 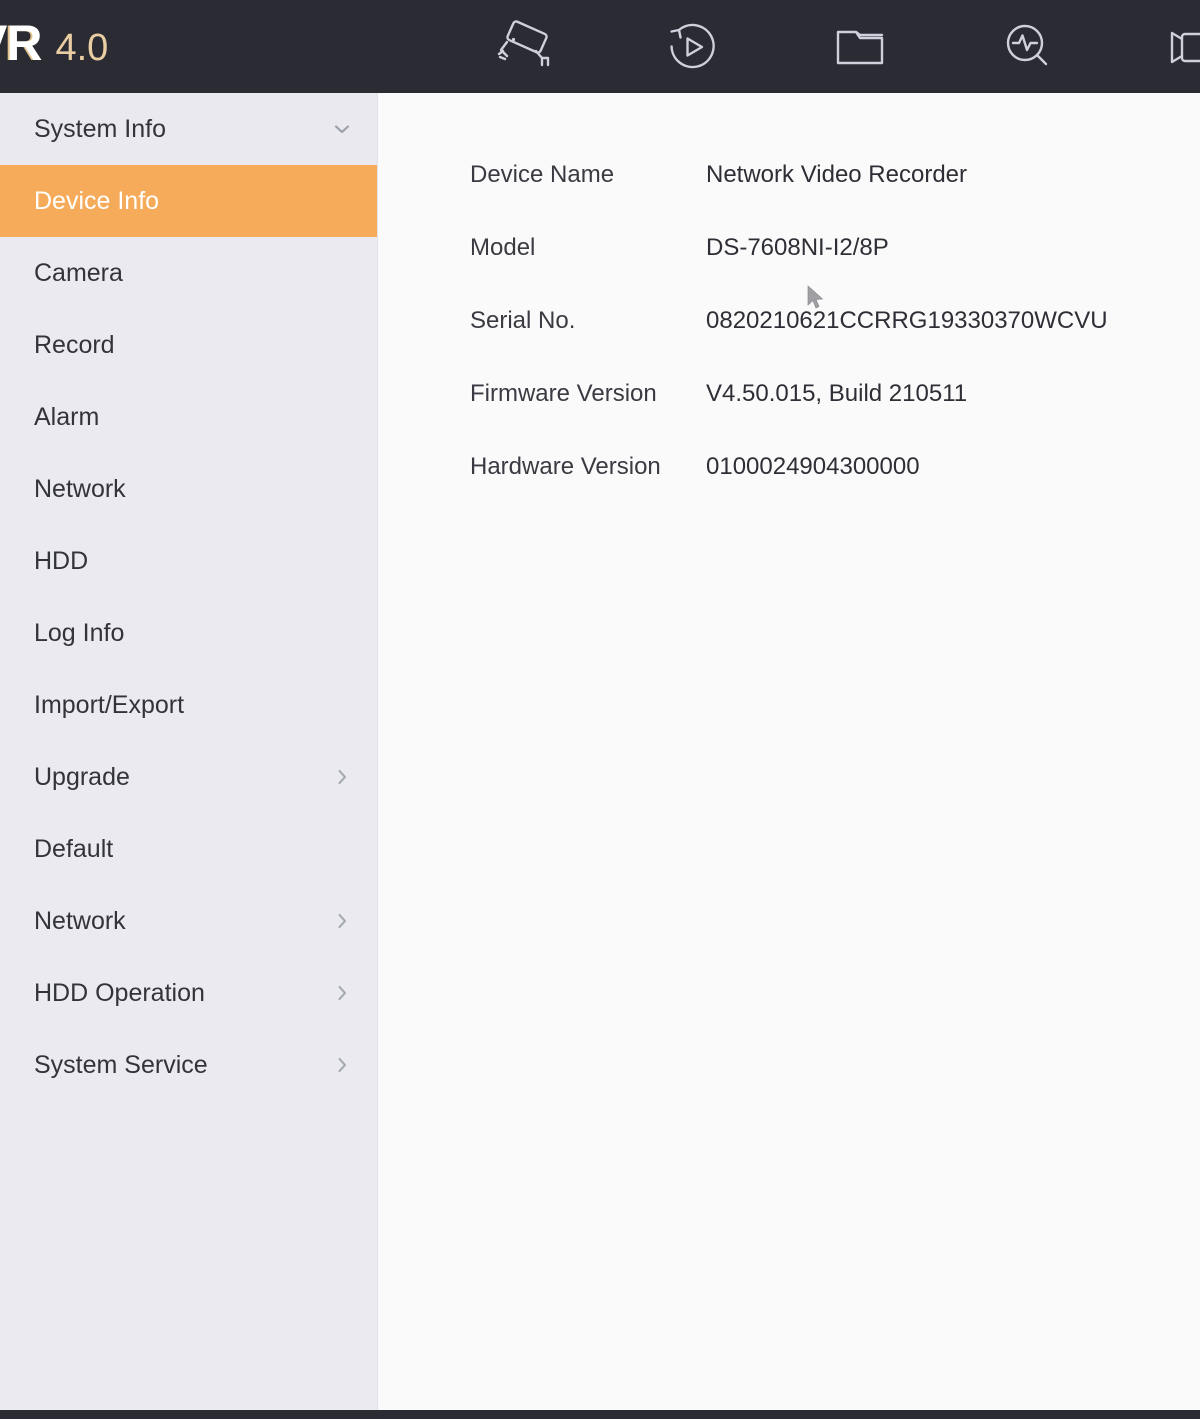 I want to click on info-row-firmware-version: Firmware Version V4.50.015, Build 210511, so click(x=820, y=416).